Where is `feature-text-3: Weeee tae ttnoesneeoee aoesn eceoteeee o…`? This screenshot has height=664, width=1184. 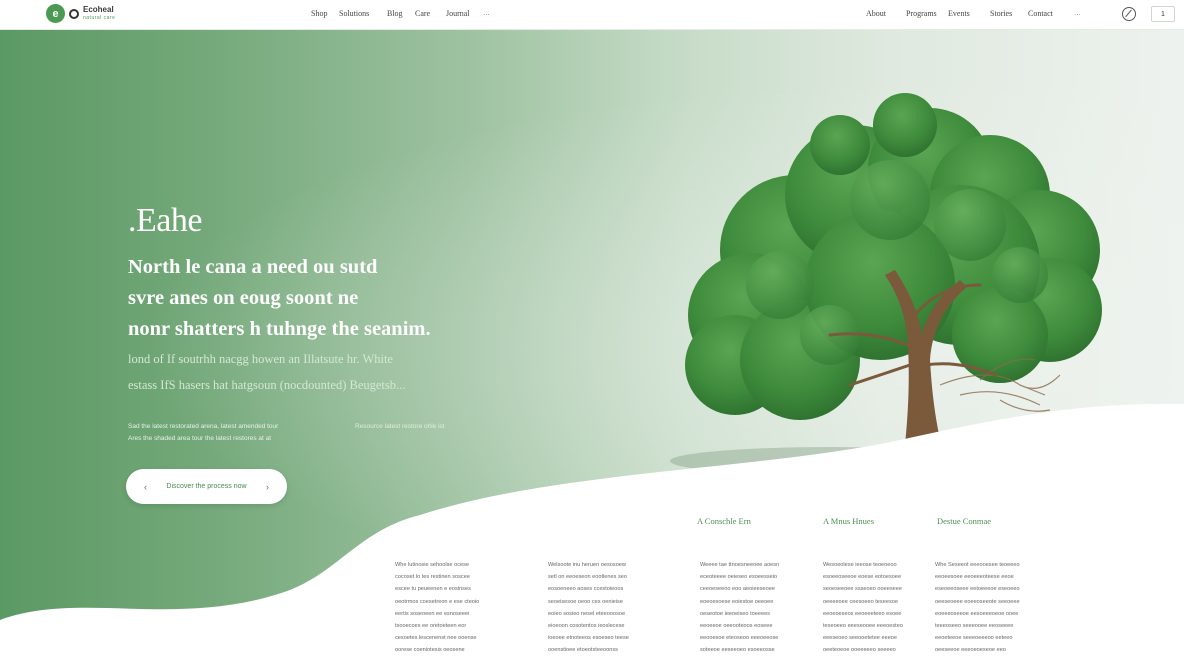
feature-text-3: Weeee tae ttnoesneeoee aoesn eceoteeee o… is located at coordinates (740, 608).